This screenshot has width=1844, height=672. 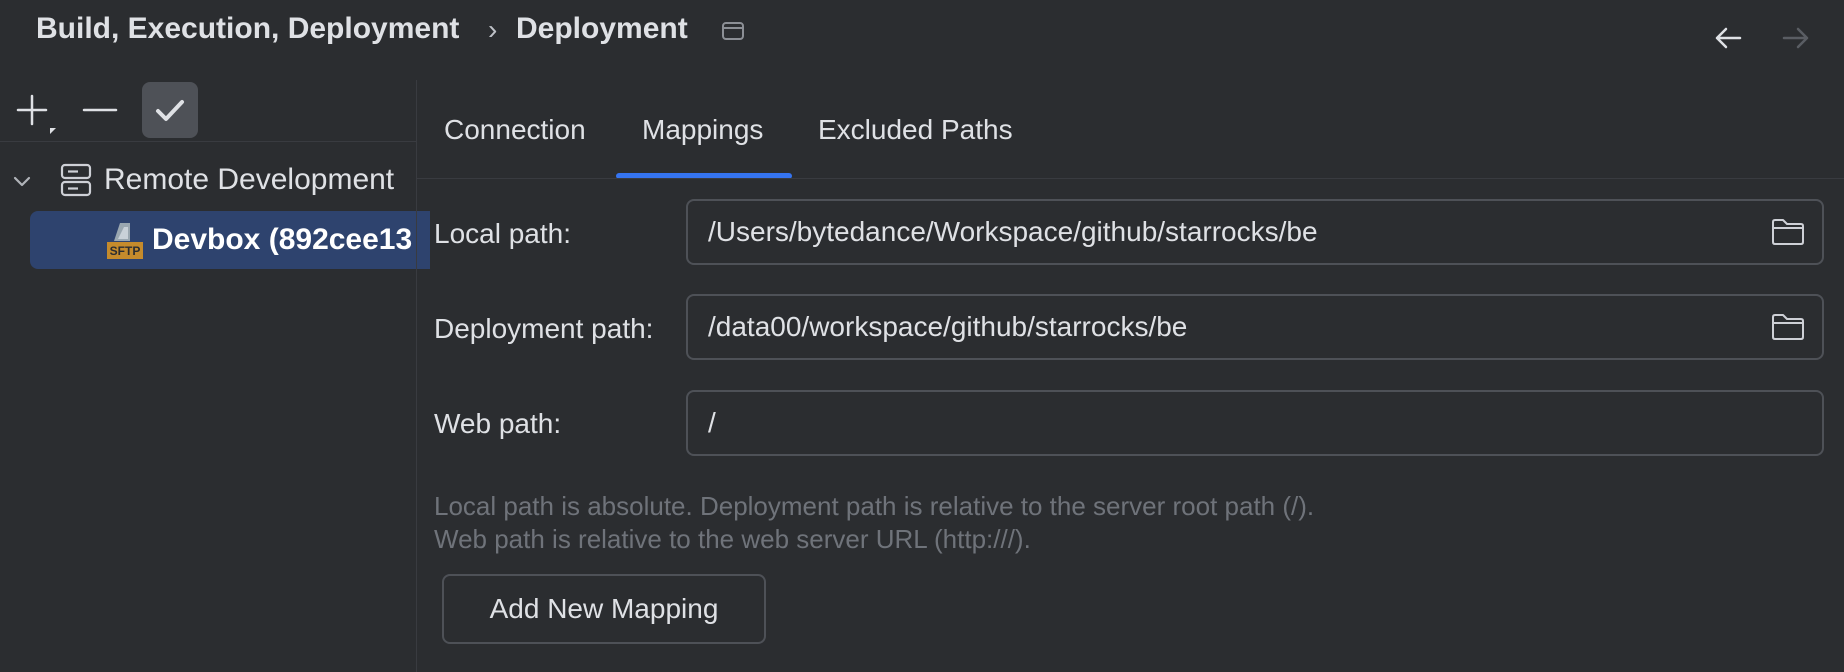 What do you see at coordinates (515, 130) in the screenshot?
I see `tab-connection: Connection` at bounding box center [515, 130].